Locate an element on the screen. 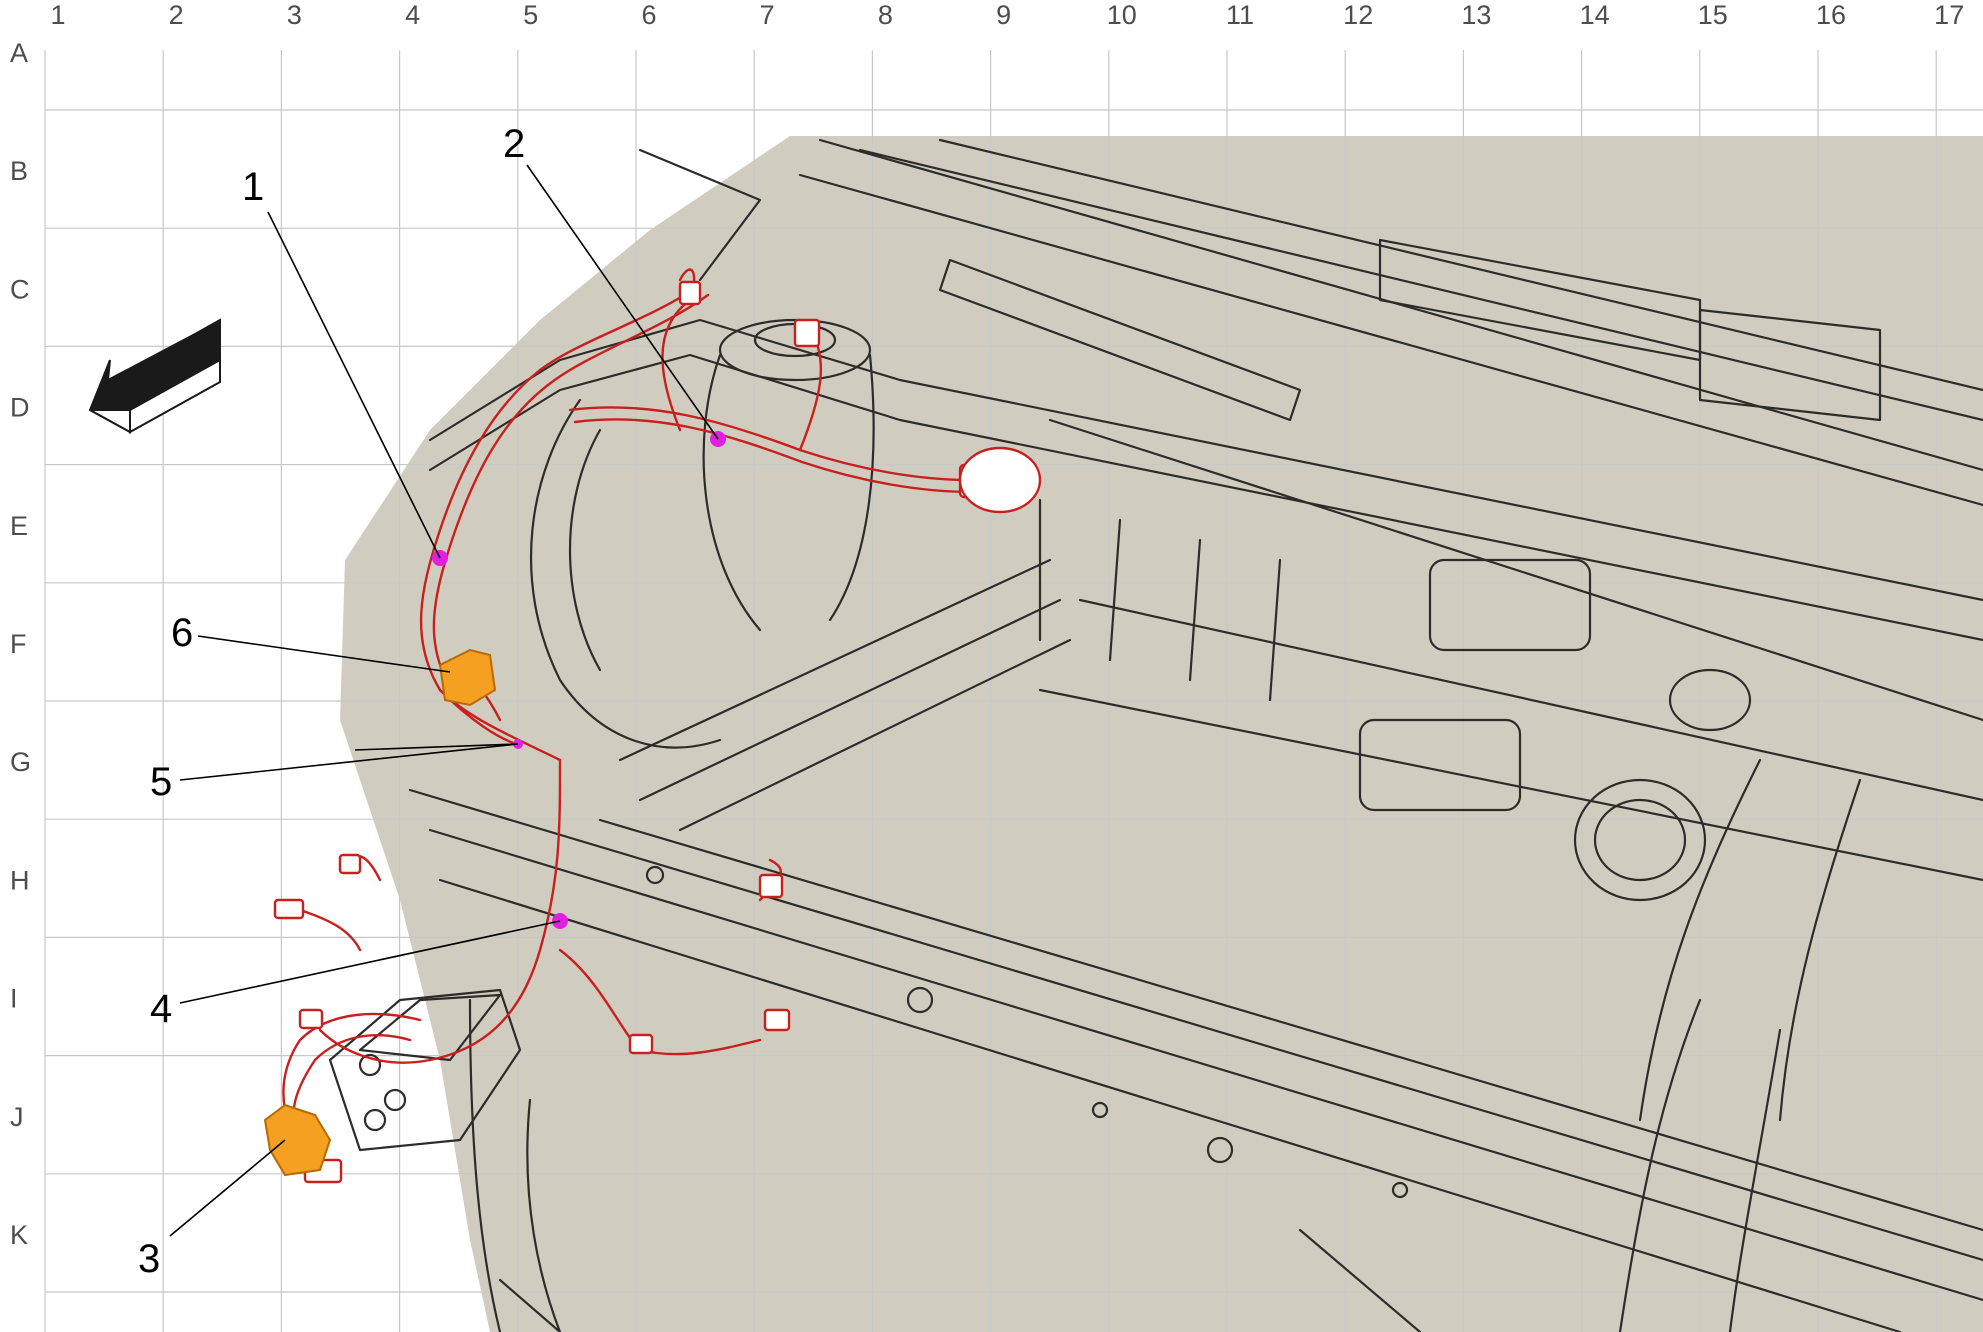 The height and width of the screenshot is (1332, 1983). grid-column-labels: 1 2 3 4 5 6 7 8 9 10 11 12 13 14 15 16 17 is located at coordinates (1007, 15).